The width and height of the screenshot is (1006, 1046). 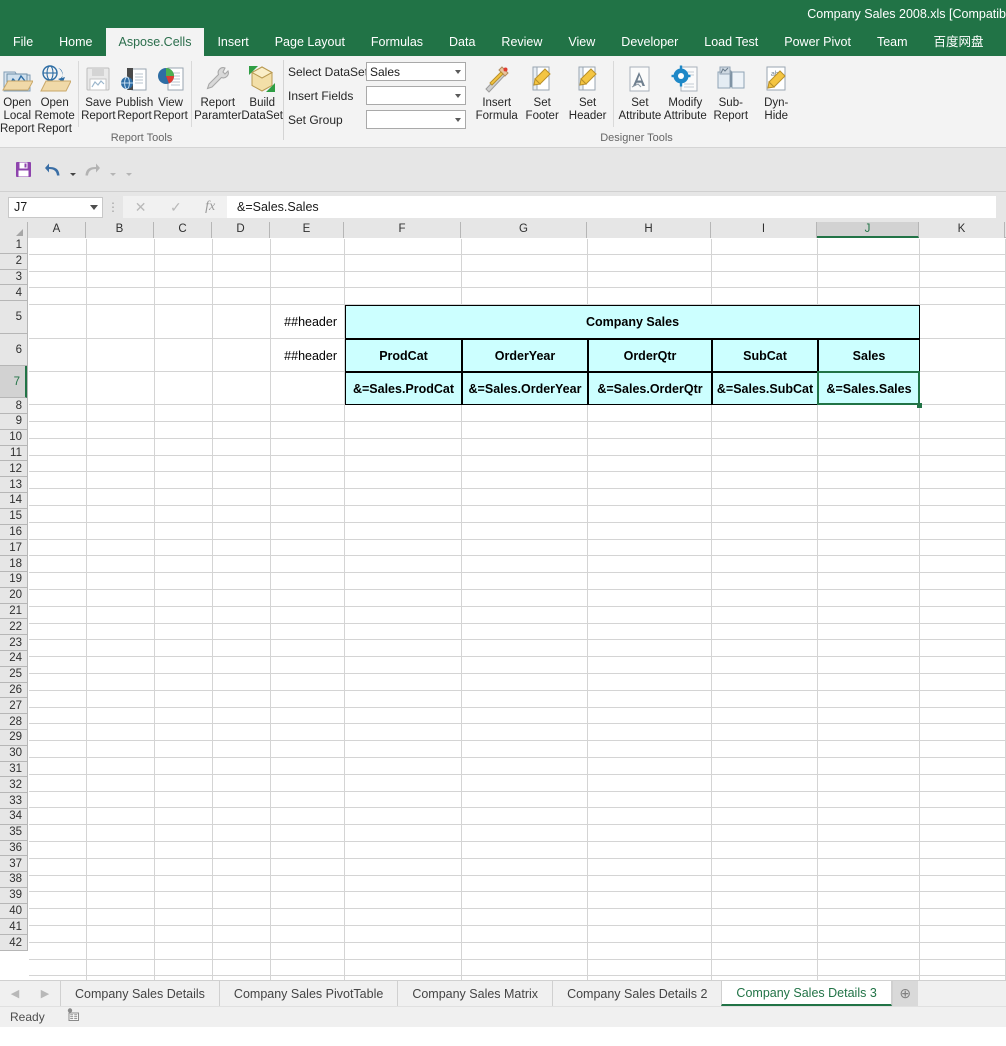 What do you see at coordinates (649, 42) in the screenshot?
I see `ribbon-tab-developer: Developer` at bounding box center [649, 42].